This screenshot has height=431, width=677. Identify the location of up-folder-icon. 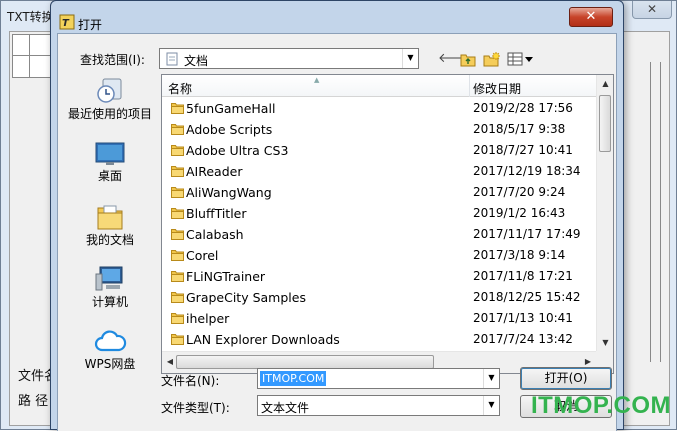
(468, 59).